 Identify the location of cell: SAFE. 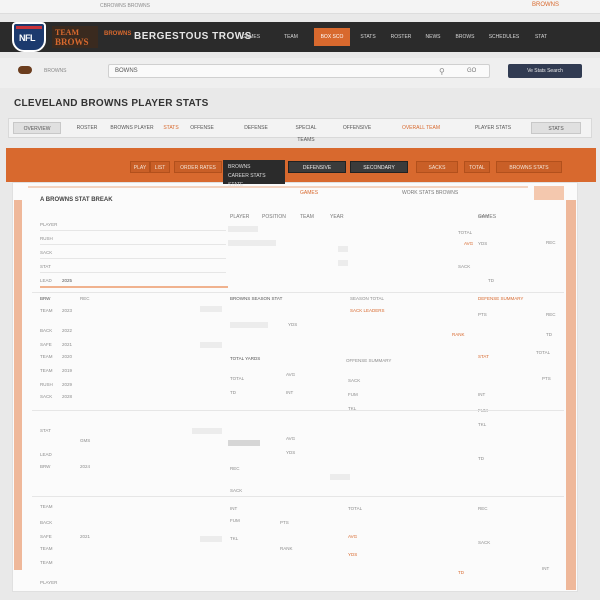
(46, 536).